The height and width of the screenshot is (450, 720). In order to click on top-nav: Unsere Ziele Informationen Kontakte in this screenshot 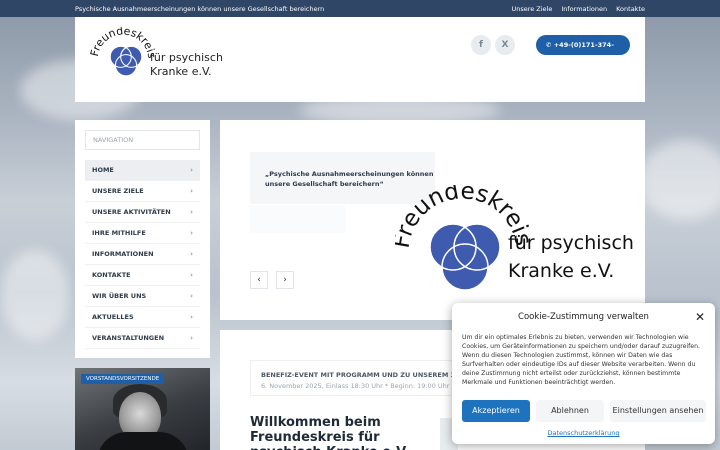, I will do `click(578, 9)`.